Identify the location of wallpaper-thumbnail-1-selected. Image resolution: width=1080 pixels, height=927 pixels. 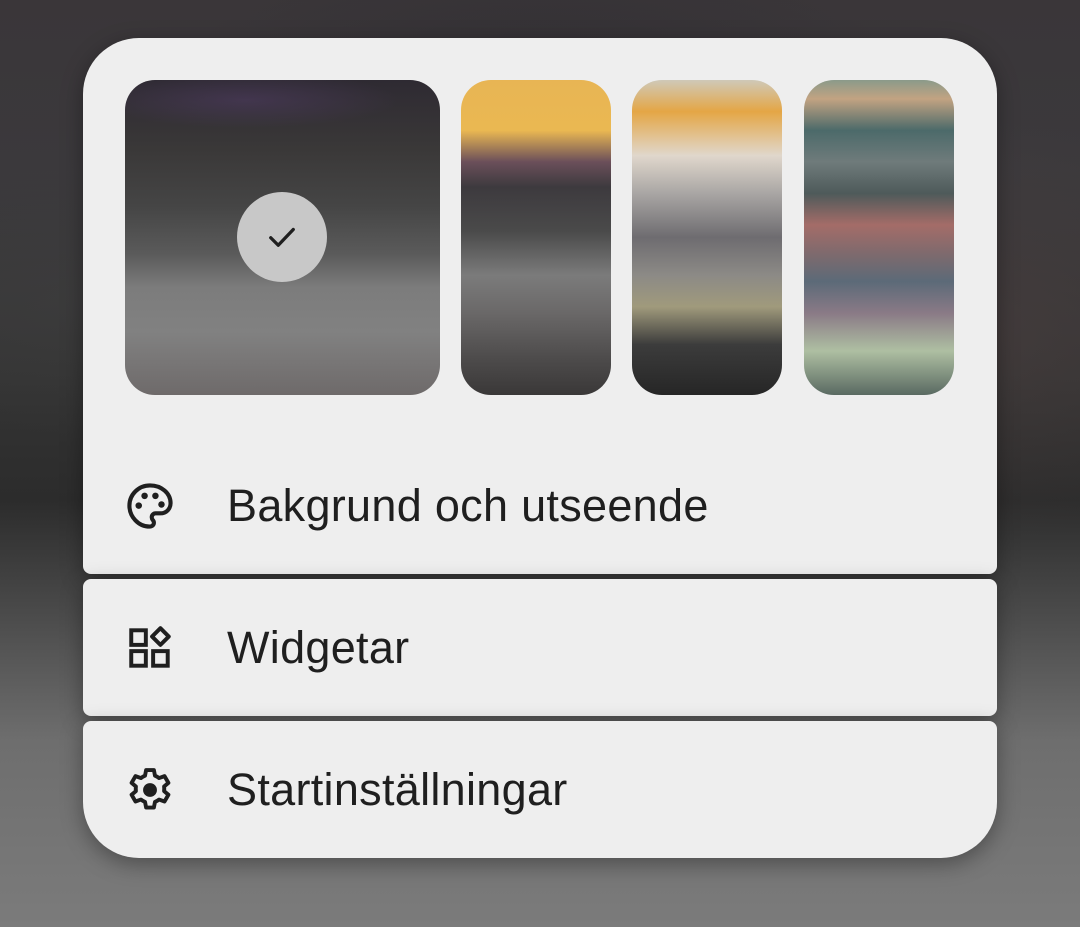
(282, 237).